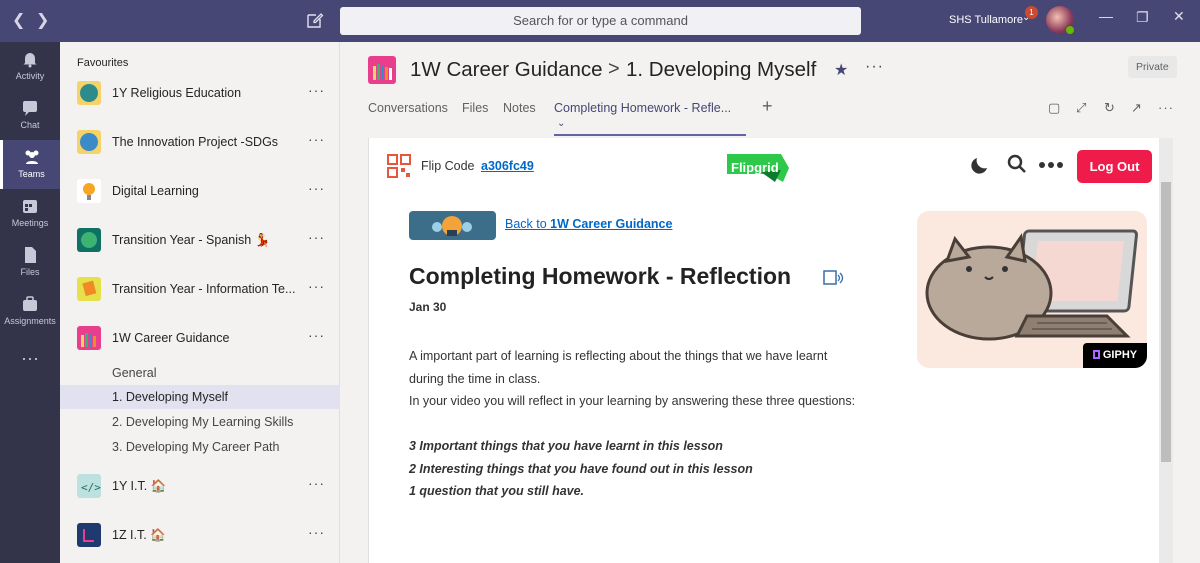  What do you see at coordinates (1136, 108) in the screenshot?
I see `open-external-icon: ↗` at bounding box center [1136, 108].